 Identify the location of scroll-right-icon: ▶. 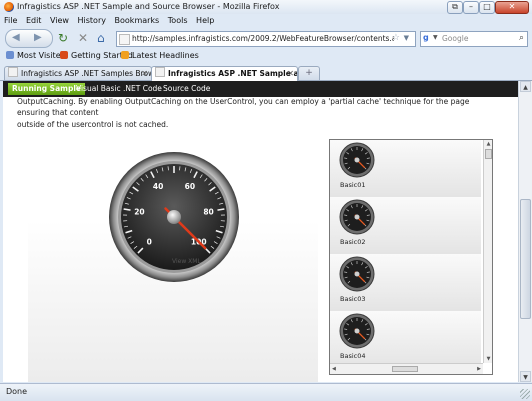
(479, 369).